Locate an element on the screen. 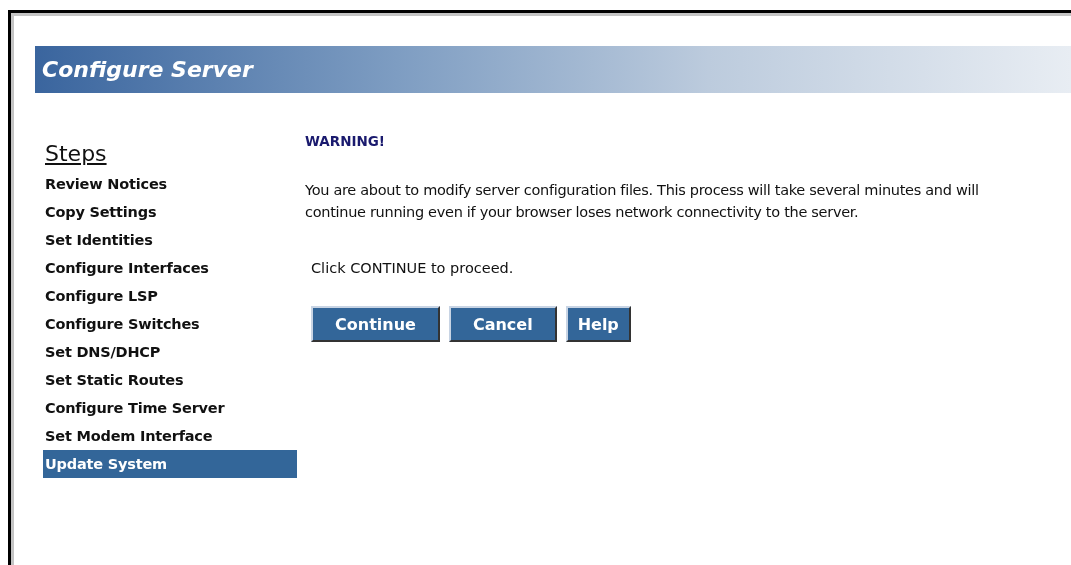 Image resolution: width=1071 pixels, height=565 pixels. step-item: Update System is located at coordinates (170, 464).